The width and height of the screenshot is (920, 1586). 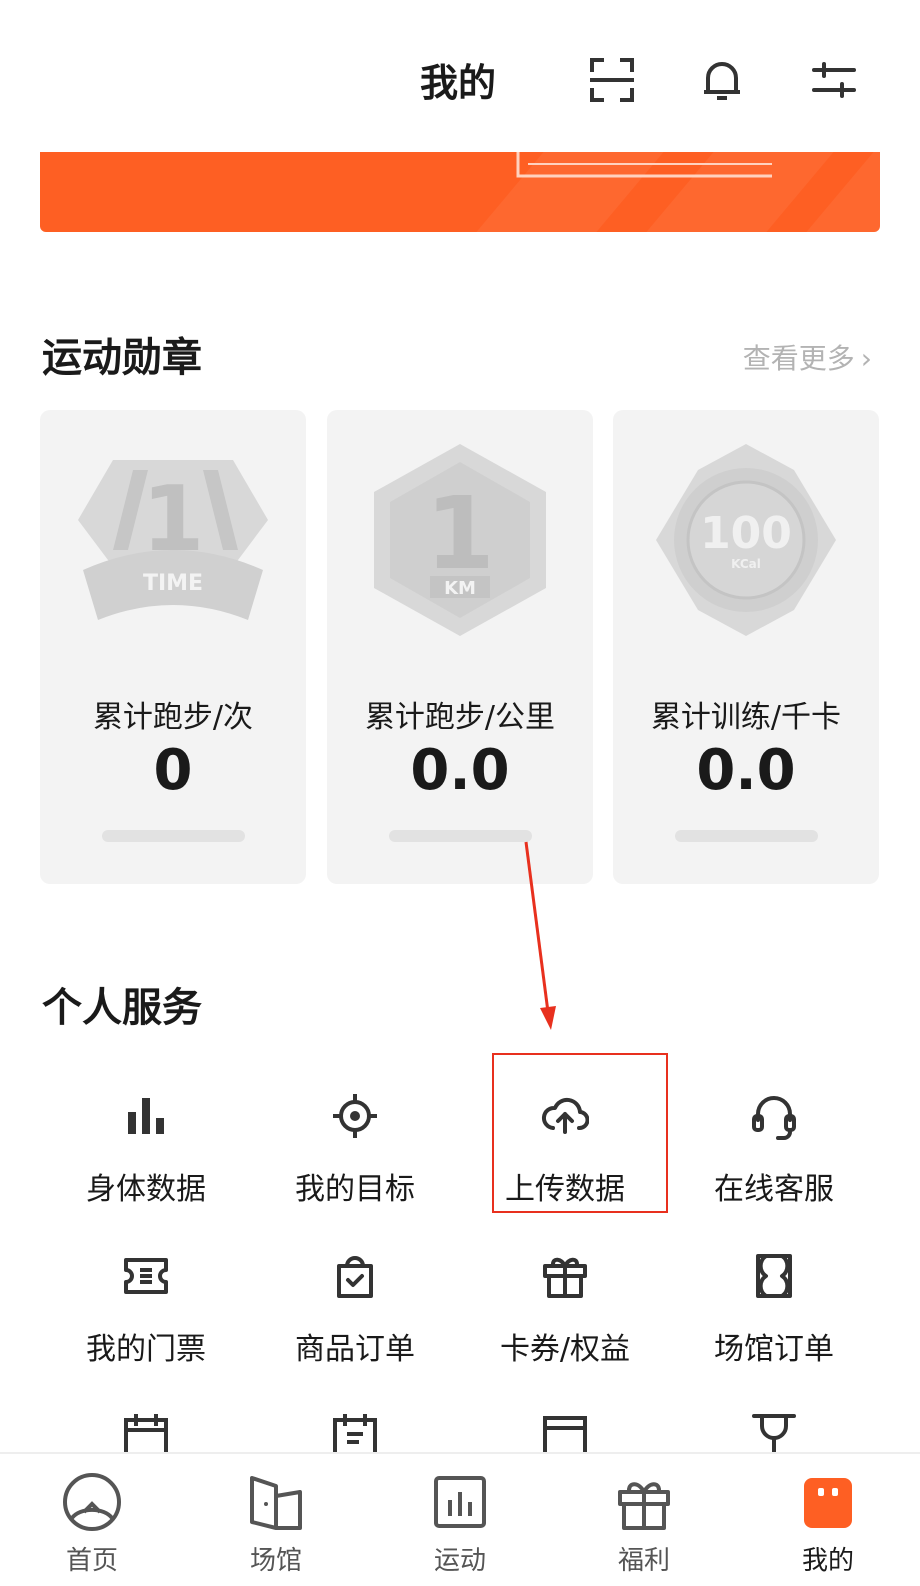 What do you see at coordinates (774, 1349) in the screenshot?
I see `service-label: 场馆订单` at bounding box center [774, 1349].